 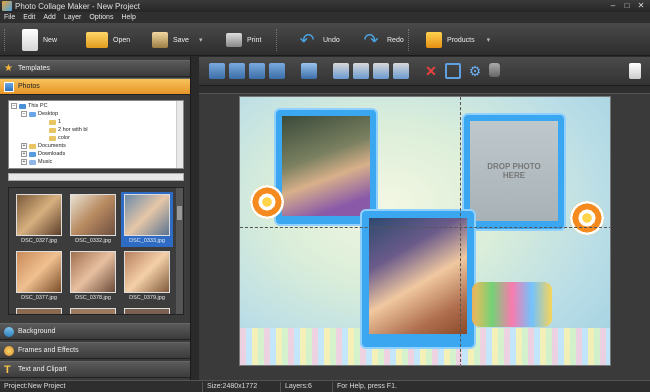 I want to click on tree-item-folder: 2 hor with bl, so click(x=68, y=130).